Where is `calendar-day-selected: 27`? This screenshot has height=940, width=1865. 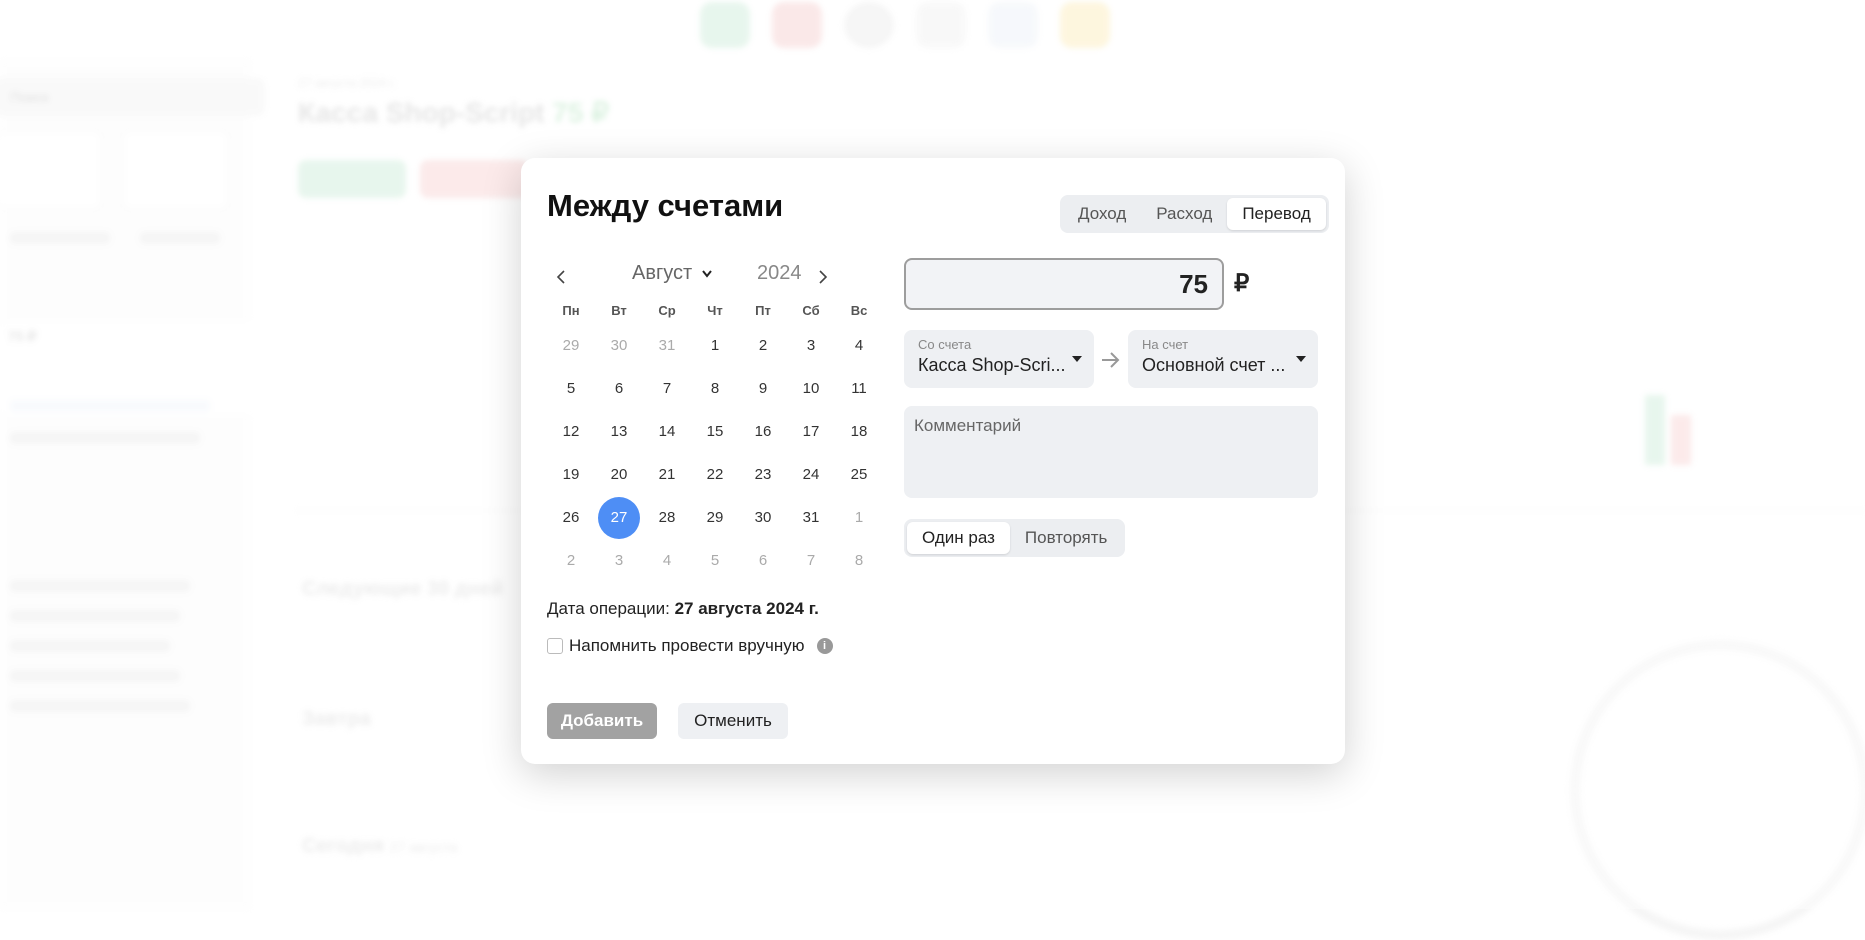
calendar-day-selected: 27 is located at coordinates (619, 517).